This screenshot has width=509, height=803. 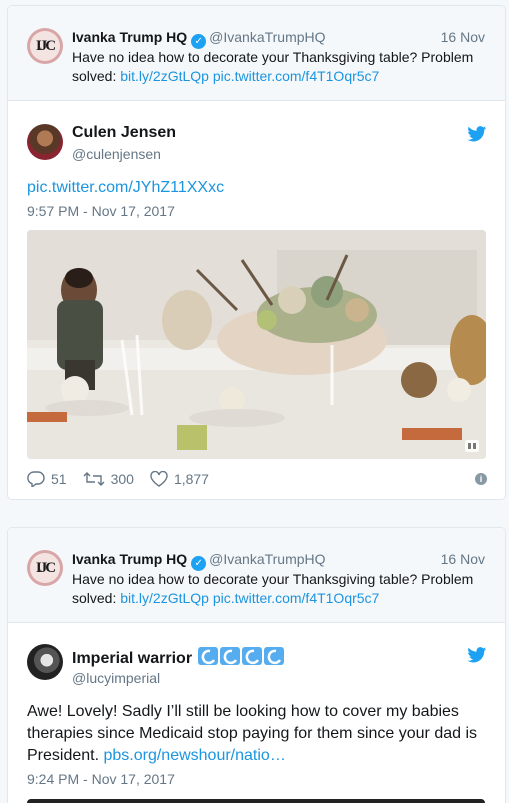 I want to click on reply-action: 51, so click(x=47, y=479).